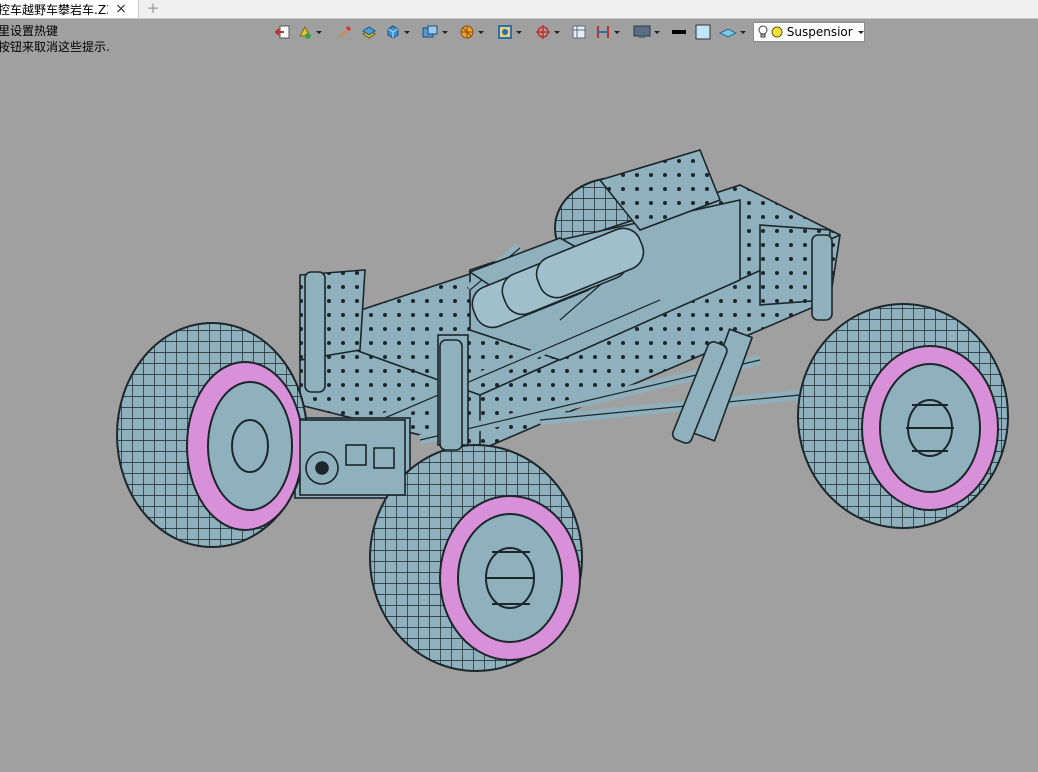 The width and height of the screenshot is (1038, 772). I want to click on orbit-dropdown-caret, so click(481, 32).